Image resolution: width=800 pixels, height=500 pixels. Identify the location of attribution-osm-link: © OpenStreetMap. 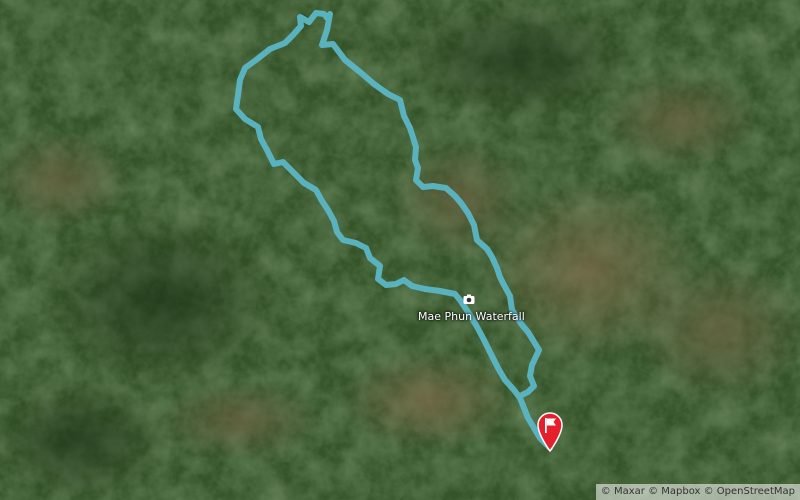
(749, 491).